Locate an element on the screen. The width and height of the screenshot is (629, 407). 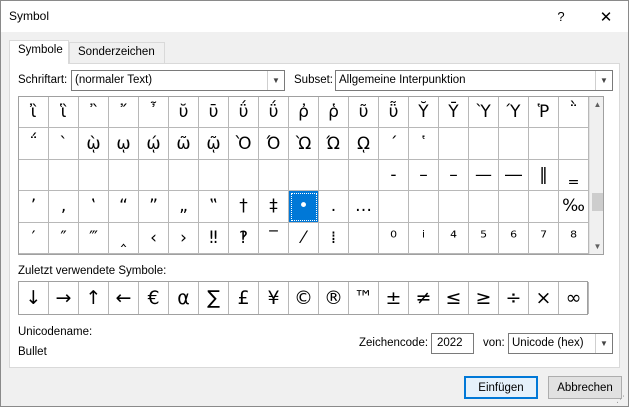
recent-symbol-cell: ® is located at coordinates (334, 298).